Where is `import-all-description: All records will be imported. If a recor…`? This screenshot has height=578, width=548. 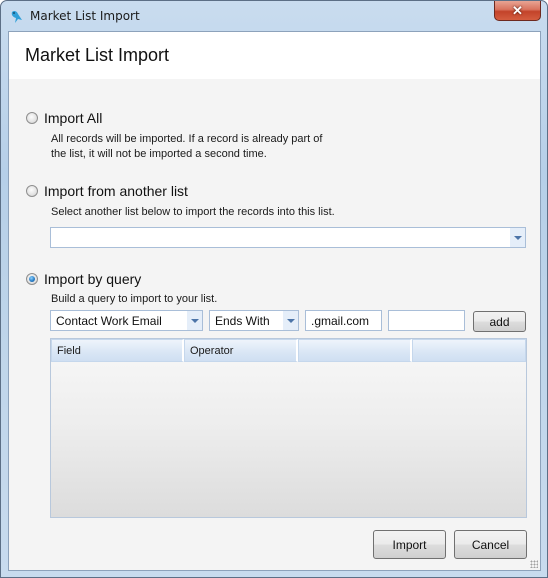
import-all-description: All records will be imported. If a recor… is located at coordinates (186, 147).